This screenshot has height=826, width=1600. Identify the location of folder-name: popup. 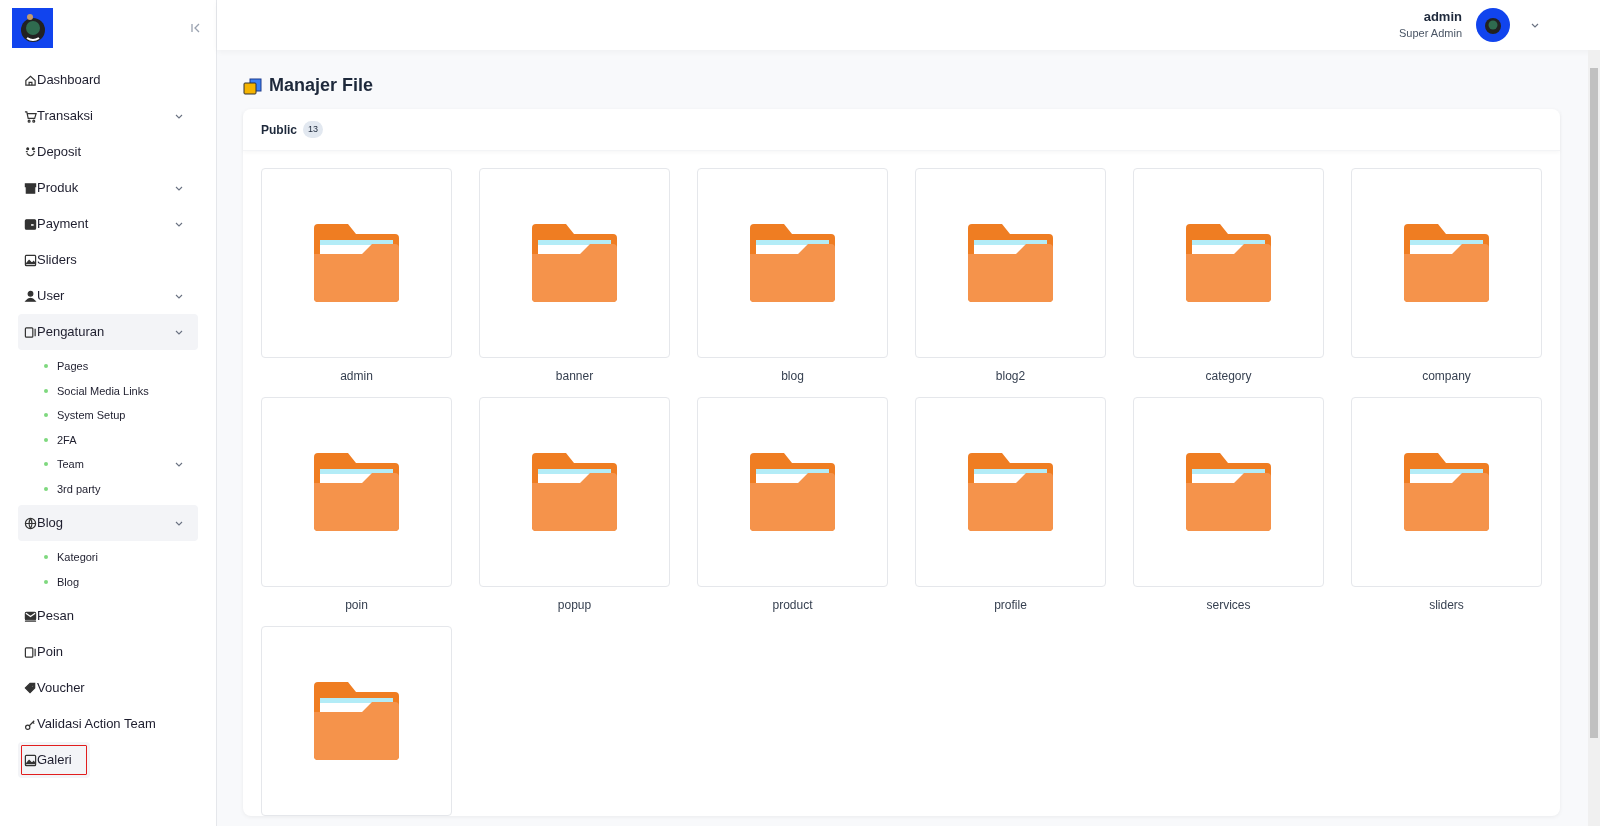
(574, 605).